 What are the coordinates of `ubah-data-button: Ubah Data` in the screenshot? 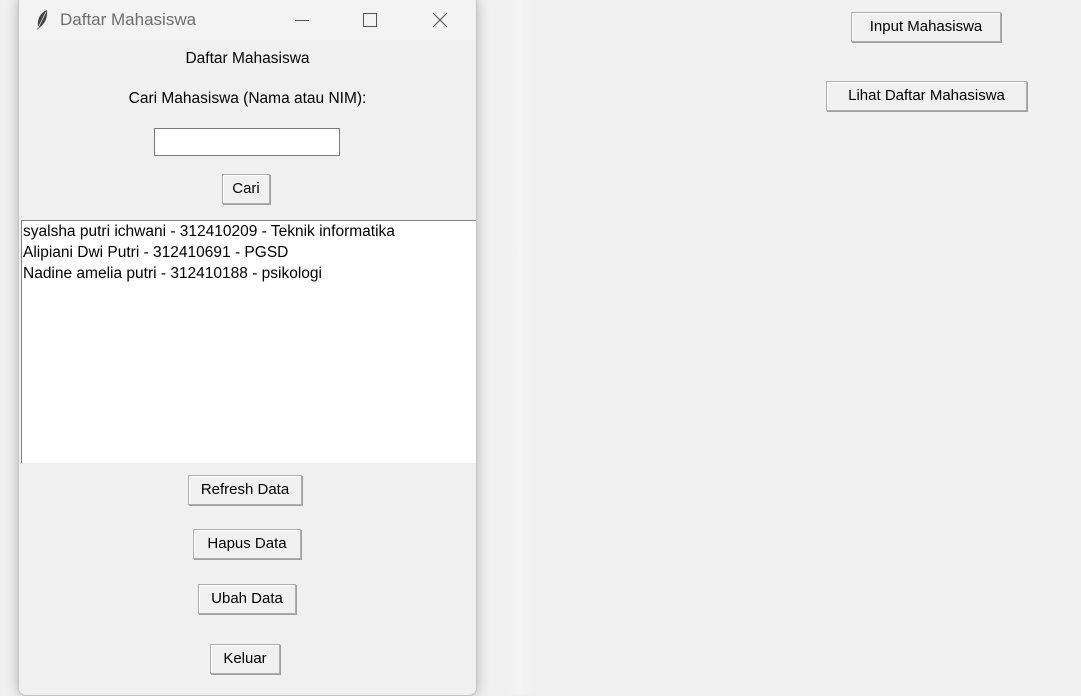 It's located at (247, 599).